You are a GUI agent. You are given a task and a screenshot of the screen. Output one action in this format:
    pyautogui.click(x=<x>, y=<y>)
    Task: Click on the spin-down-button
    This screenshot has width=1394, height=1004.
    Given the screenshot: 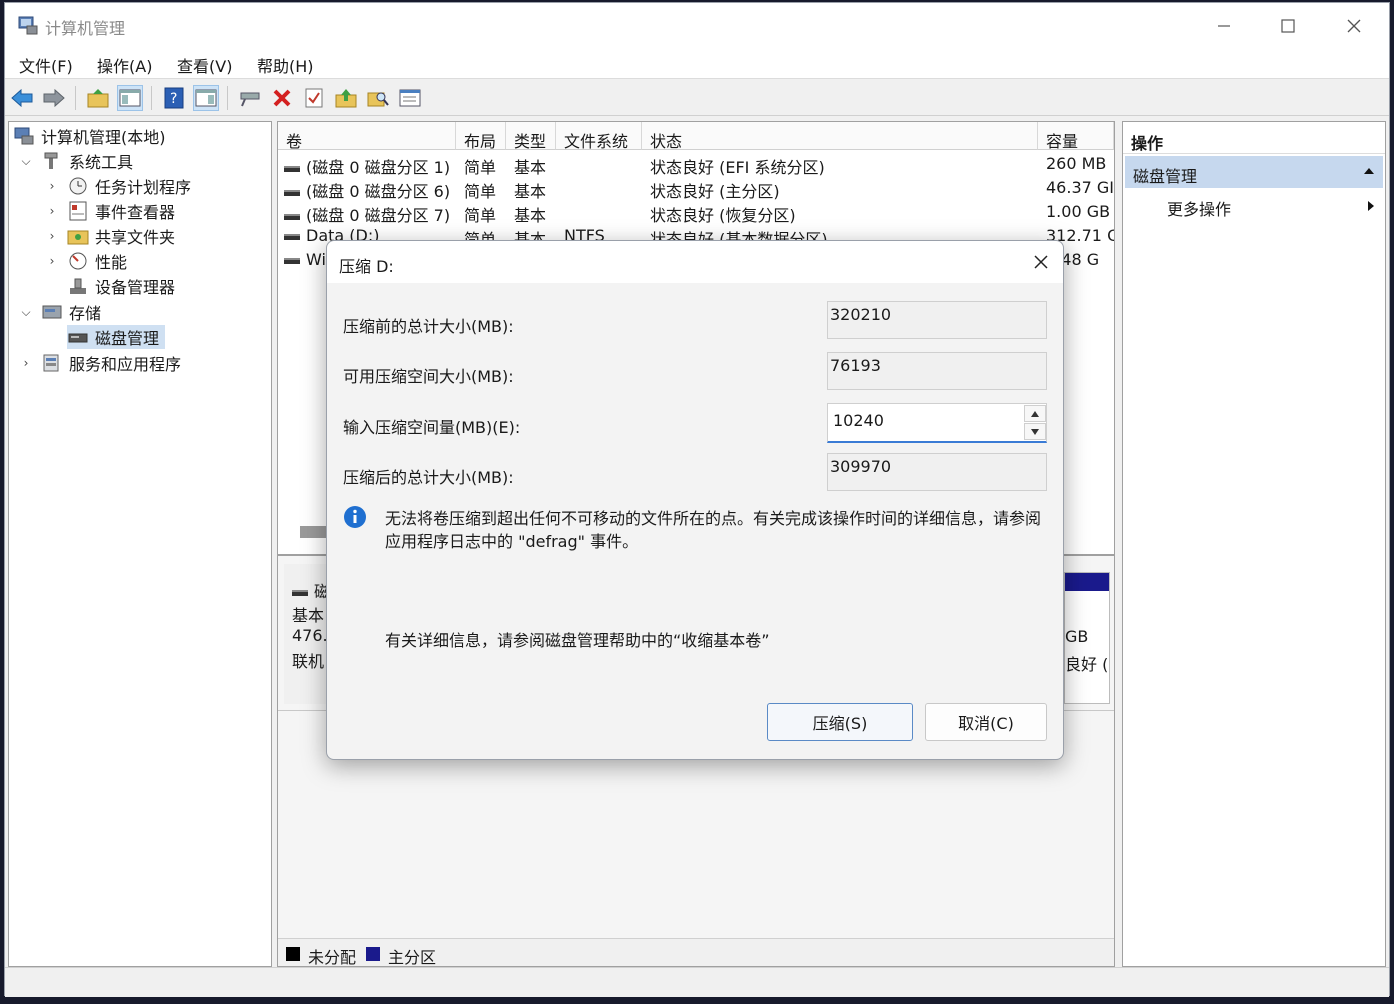 What is the action you would take?
    pyautogui.click(x=1035, y=431)
    